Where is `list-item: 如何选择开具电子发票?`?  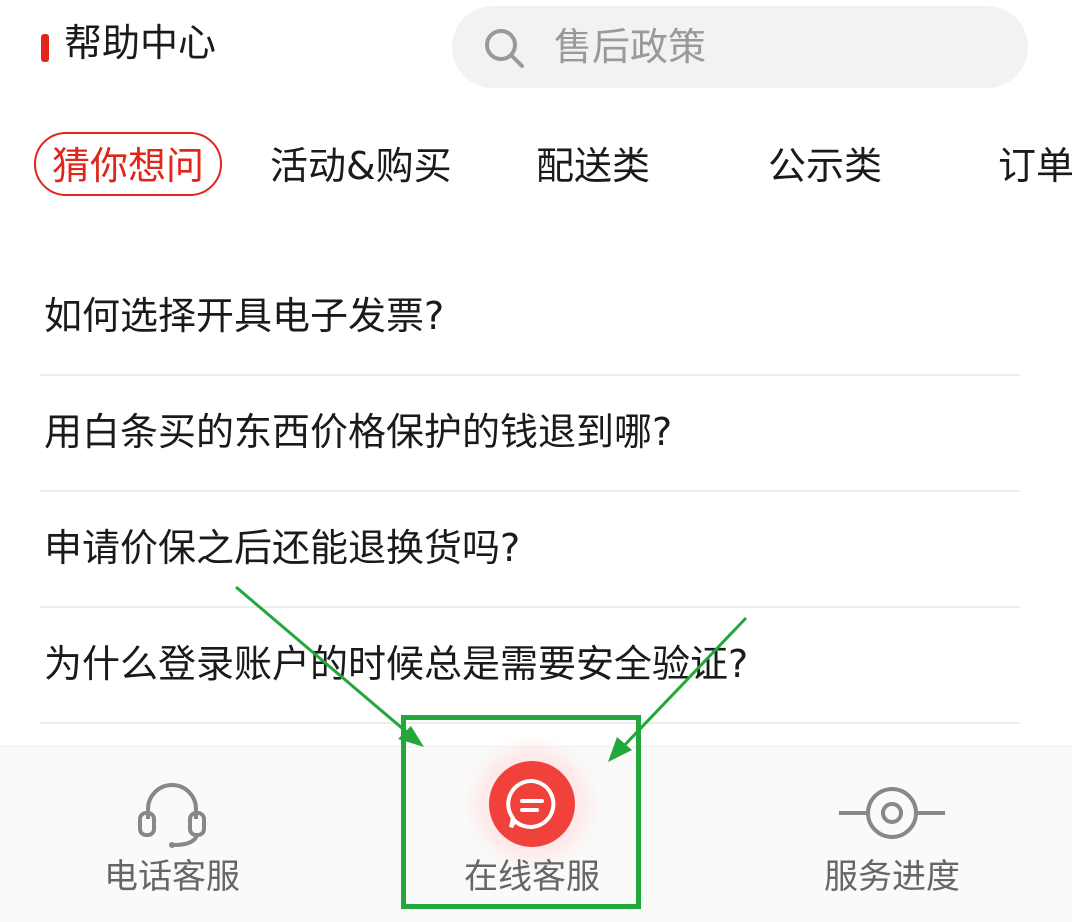
list-item: 如何选择开具电子发票? is located at coordinates (530, 318).